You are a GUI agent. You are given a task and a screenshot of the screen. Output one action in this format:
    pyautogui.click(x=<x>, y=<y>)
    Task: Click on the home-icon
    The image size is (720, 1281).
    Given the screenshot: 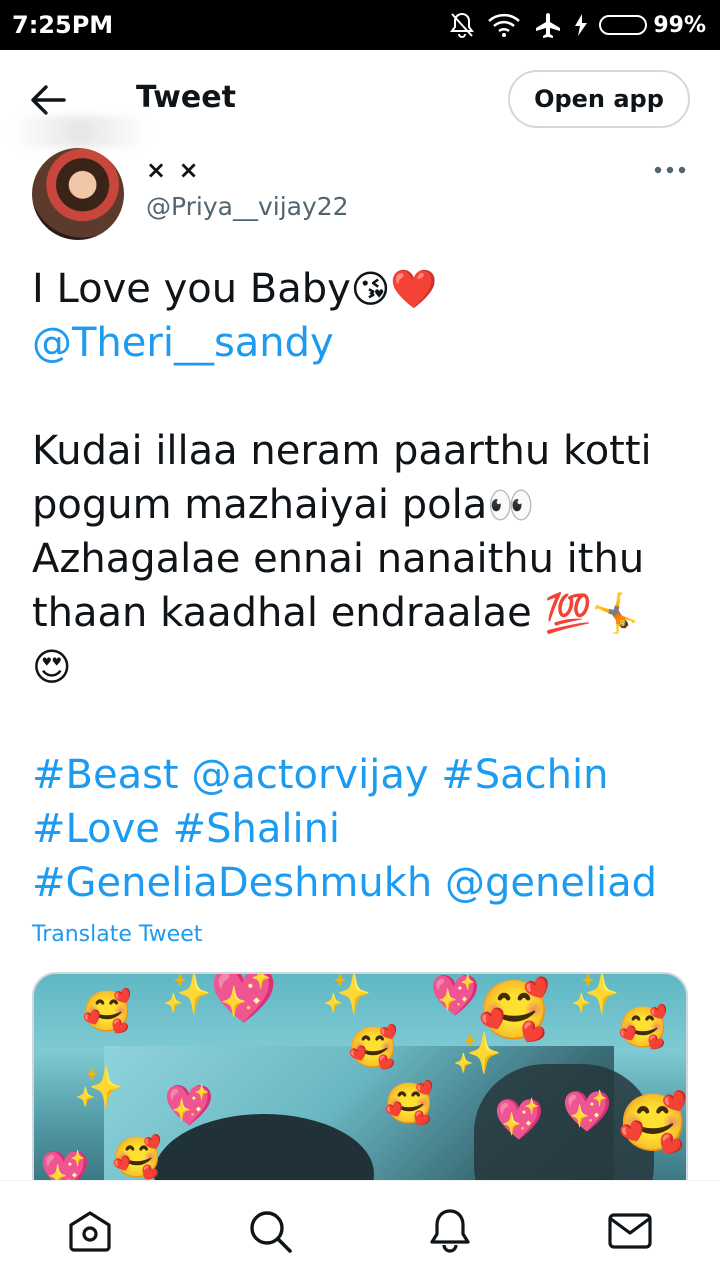 What is the action you would take?
    pyautogui.click(x=90, y=1231)
    